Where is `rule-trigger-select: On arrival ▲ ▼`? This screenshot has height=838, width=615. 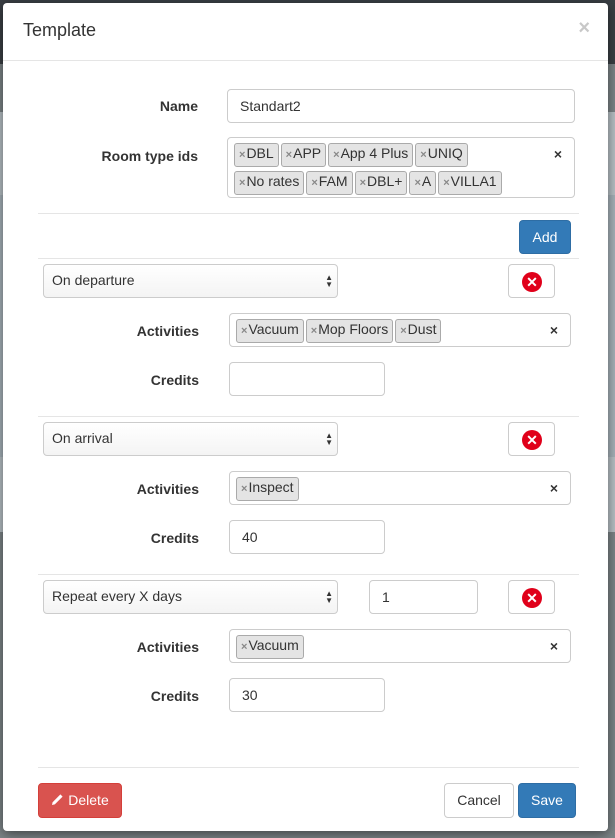
rule-trigger-select: On arrival ▲ ▼ is located at coordinates (190, 439).